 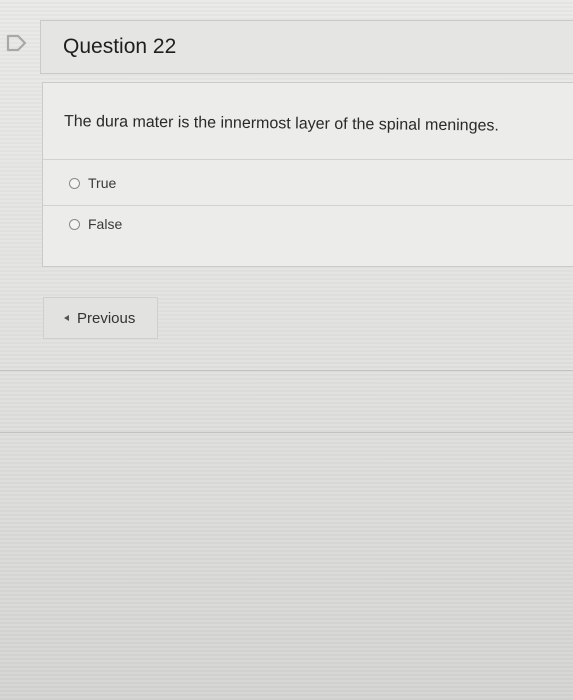 I want to click on question-title: Question 22, so click(x=120, y=46).